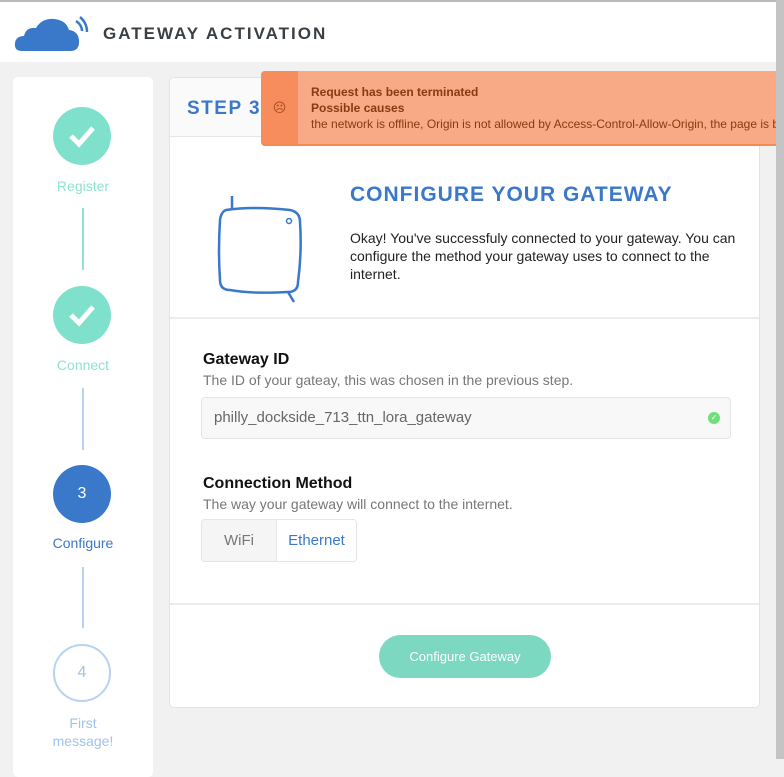 This screenshot has height=777, width=784. Describe the element at coordinates (82, 136) in the screenshot. I see `step-register-check-icon` at that location.